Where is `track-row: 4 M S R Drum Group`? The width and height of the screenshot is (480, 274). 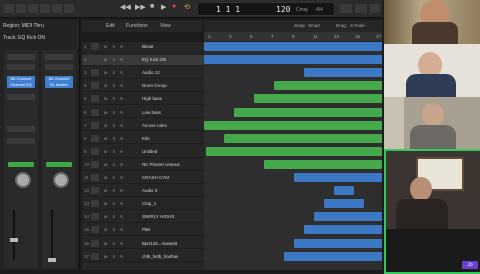 track-row: 4 M S R Drum Group is located at coordinates (143, 87).